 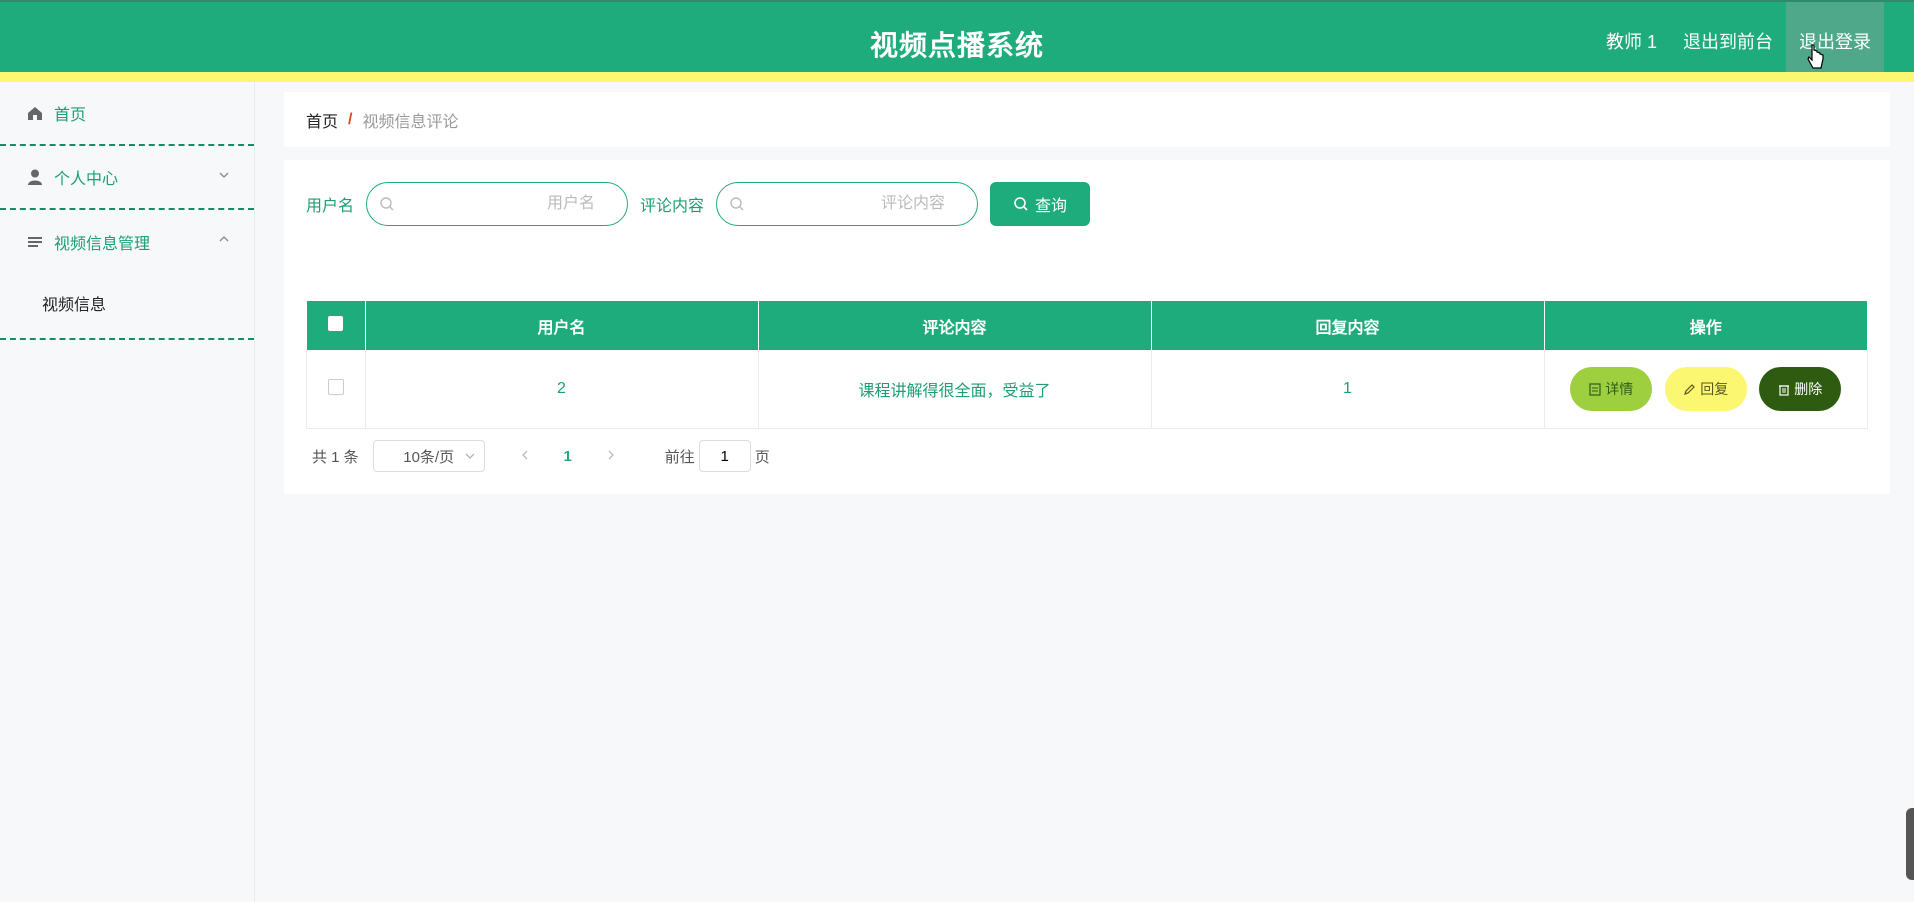 I want to click on cell-username: 2, so click(x=562, y=389).